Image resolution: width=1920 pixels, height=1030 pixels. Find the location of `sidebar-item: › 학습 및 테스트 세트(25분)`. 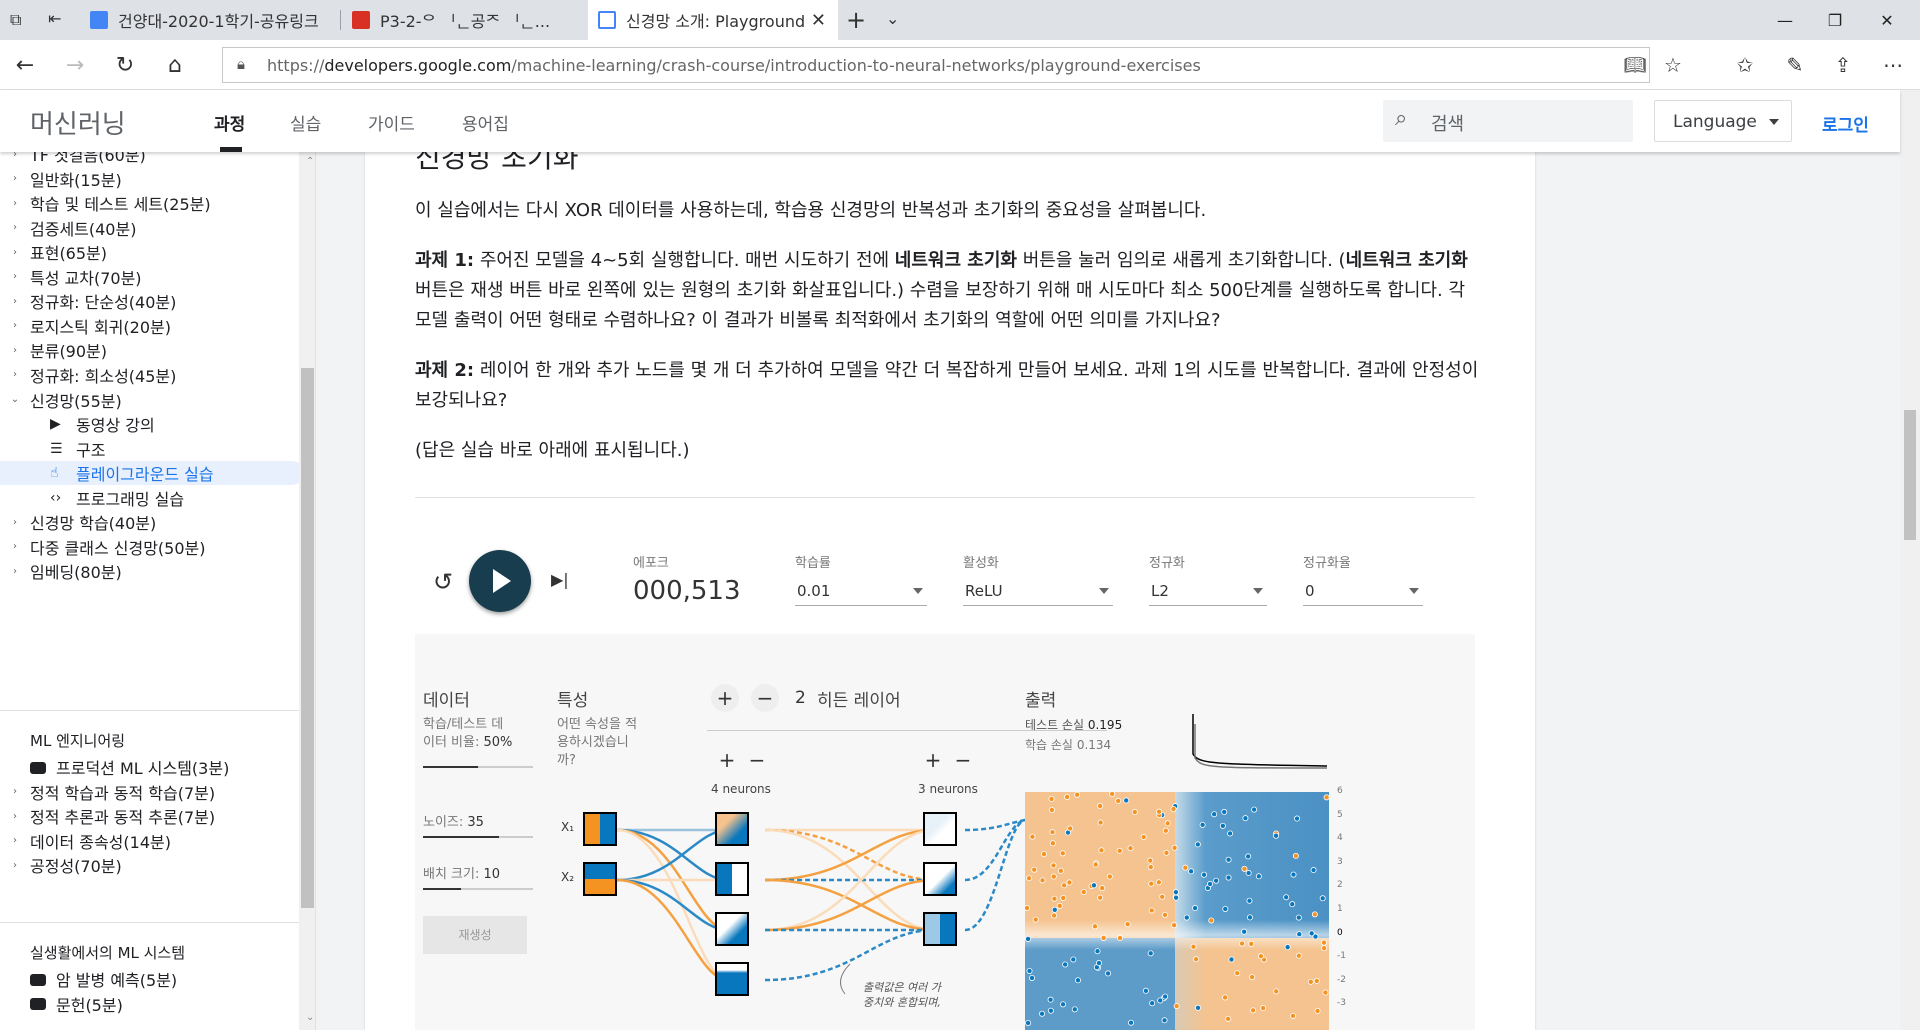

sidebar-item: › 학습 및 테스트 세트(25분) is located at coordinates (150, 203).